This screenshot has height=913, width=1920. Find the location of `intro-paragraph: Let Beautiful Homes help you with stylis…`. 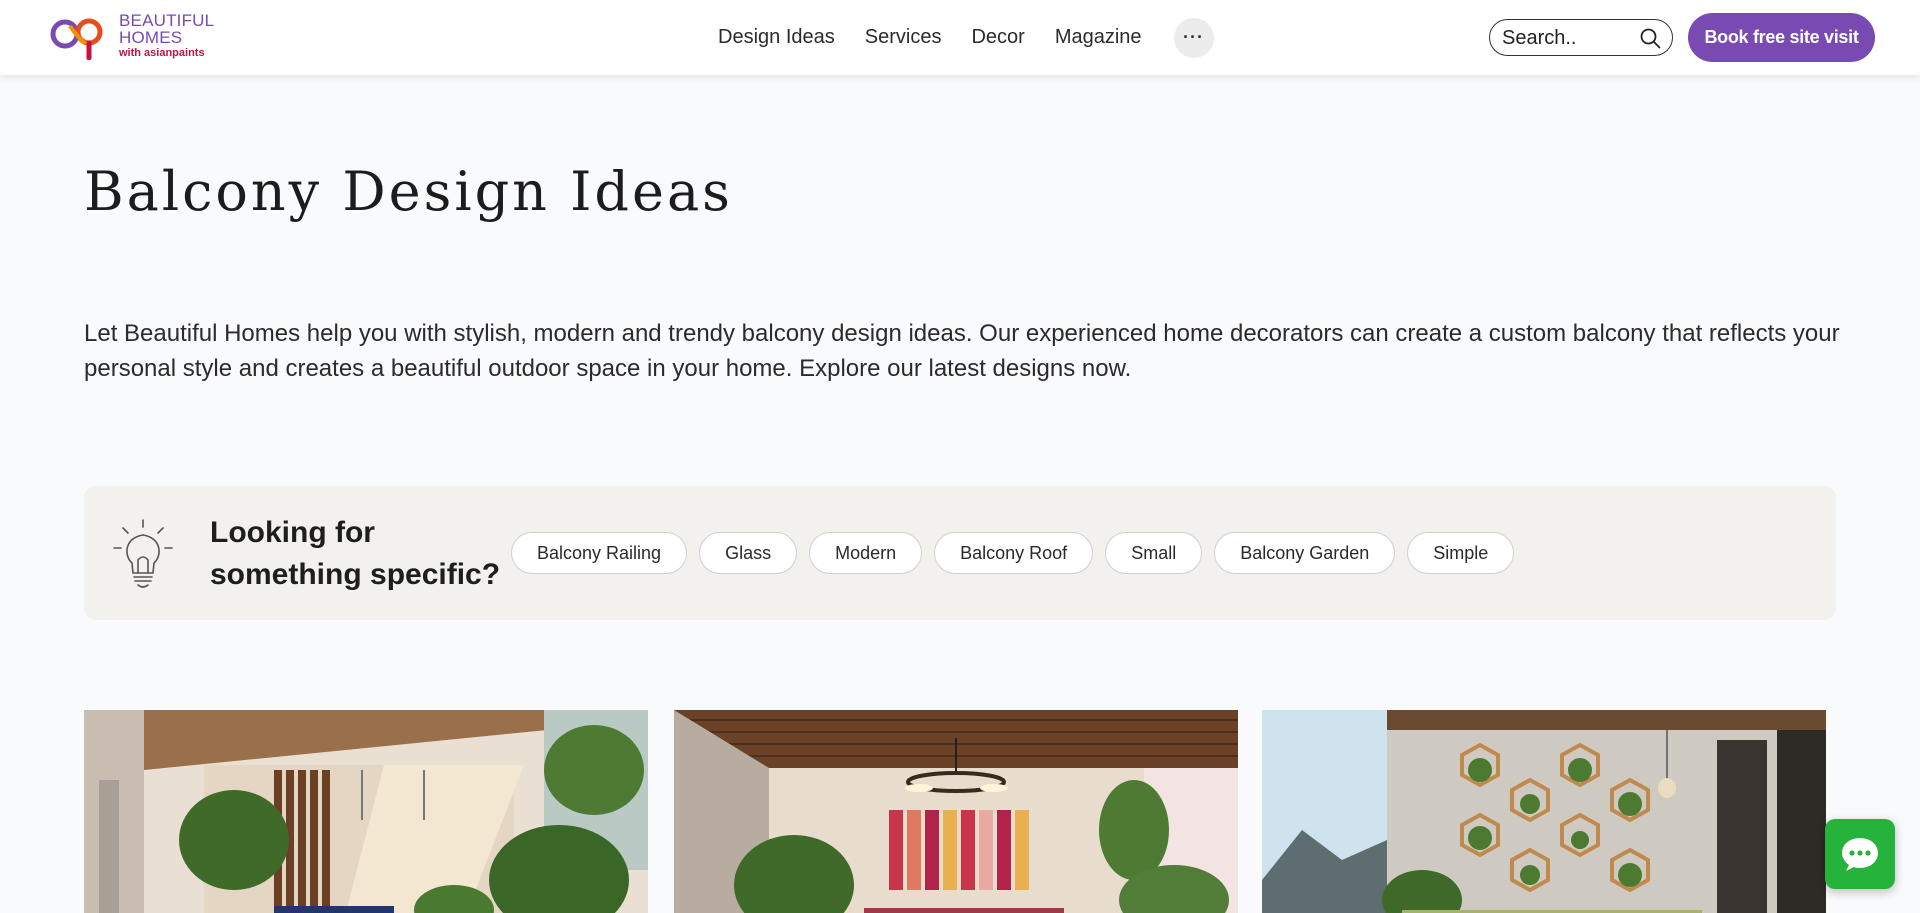

intro-paragraph: Let Beautiful Homes help you with stylis… is located at coordinates (962, 351).